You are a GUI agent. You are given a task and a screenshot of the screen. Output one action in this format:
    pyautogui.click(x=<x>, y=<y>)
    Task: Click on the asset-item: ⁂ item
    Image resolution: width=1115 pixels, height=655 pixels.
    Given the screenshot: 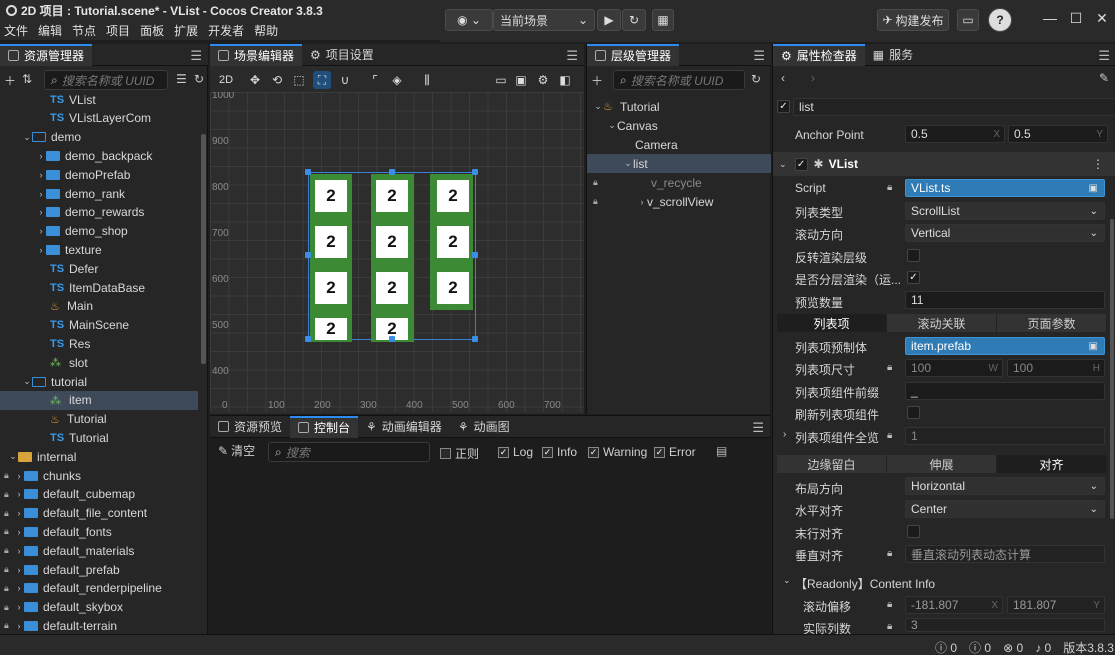 What is the action you would take?
    pyautogui.click(x=99, y=400)
    